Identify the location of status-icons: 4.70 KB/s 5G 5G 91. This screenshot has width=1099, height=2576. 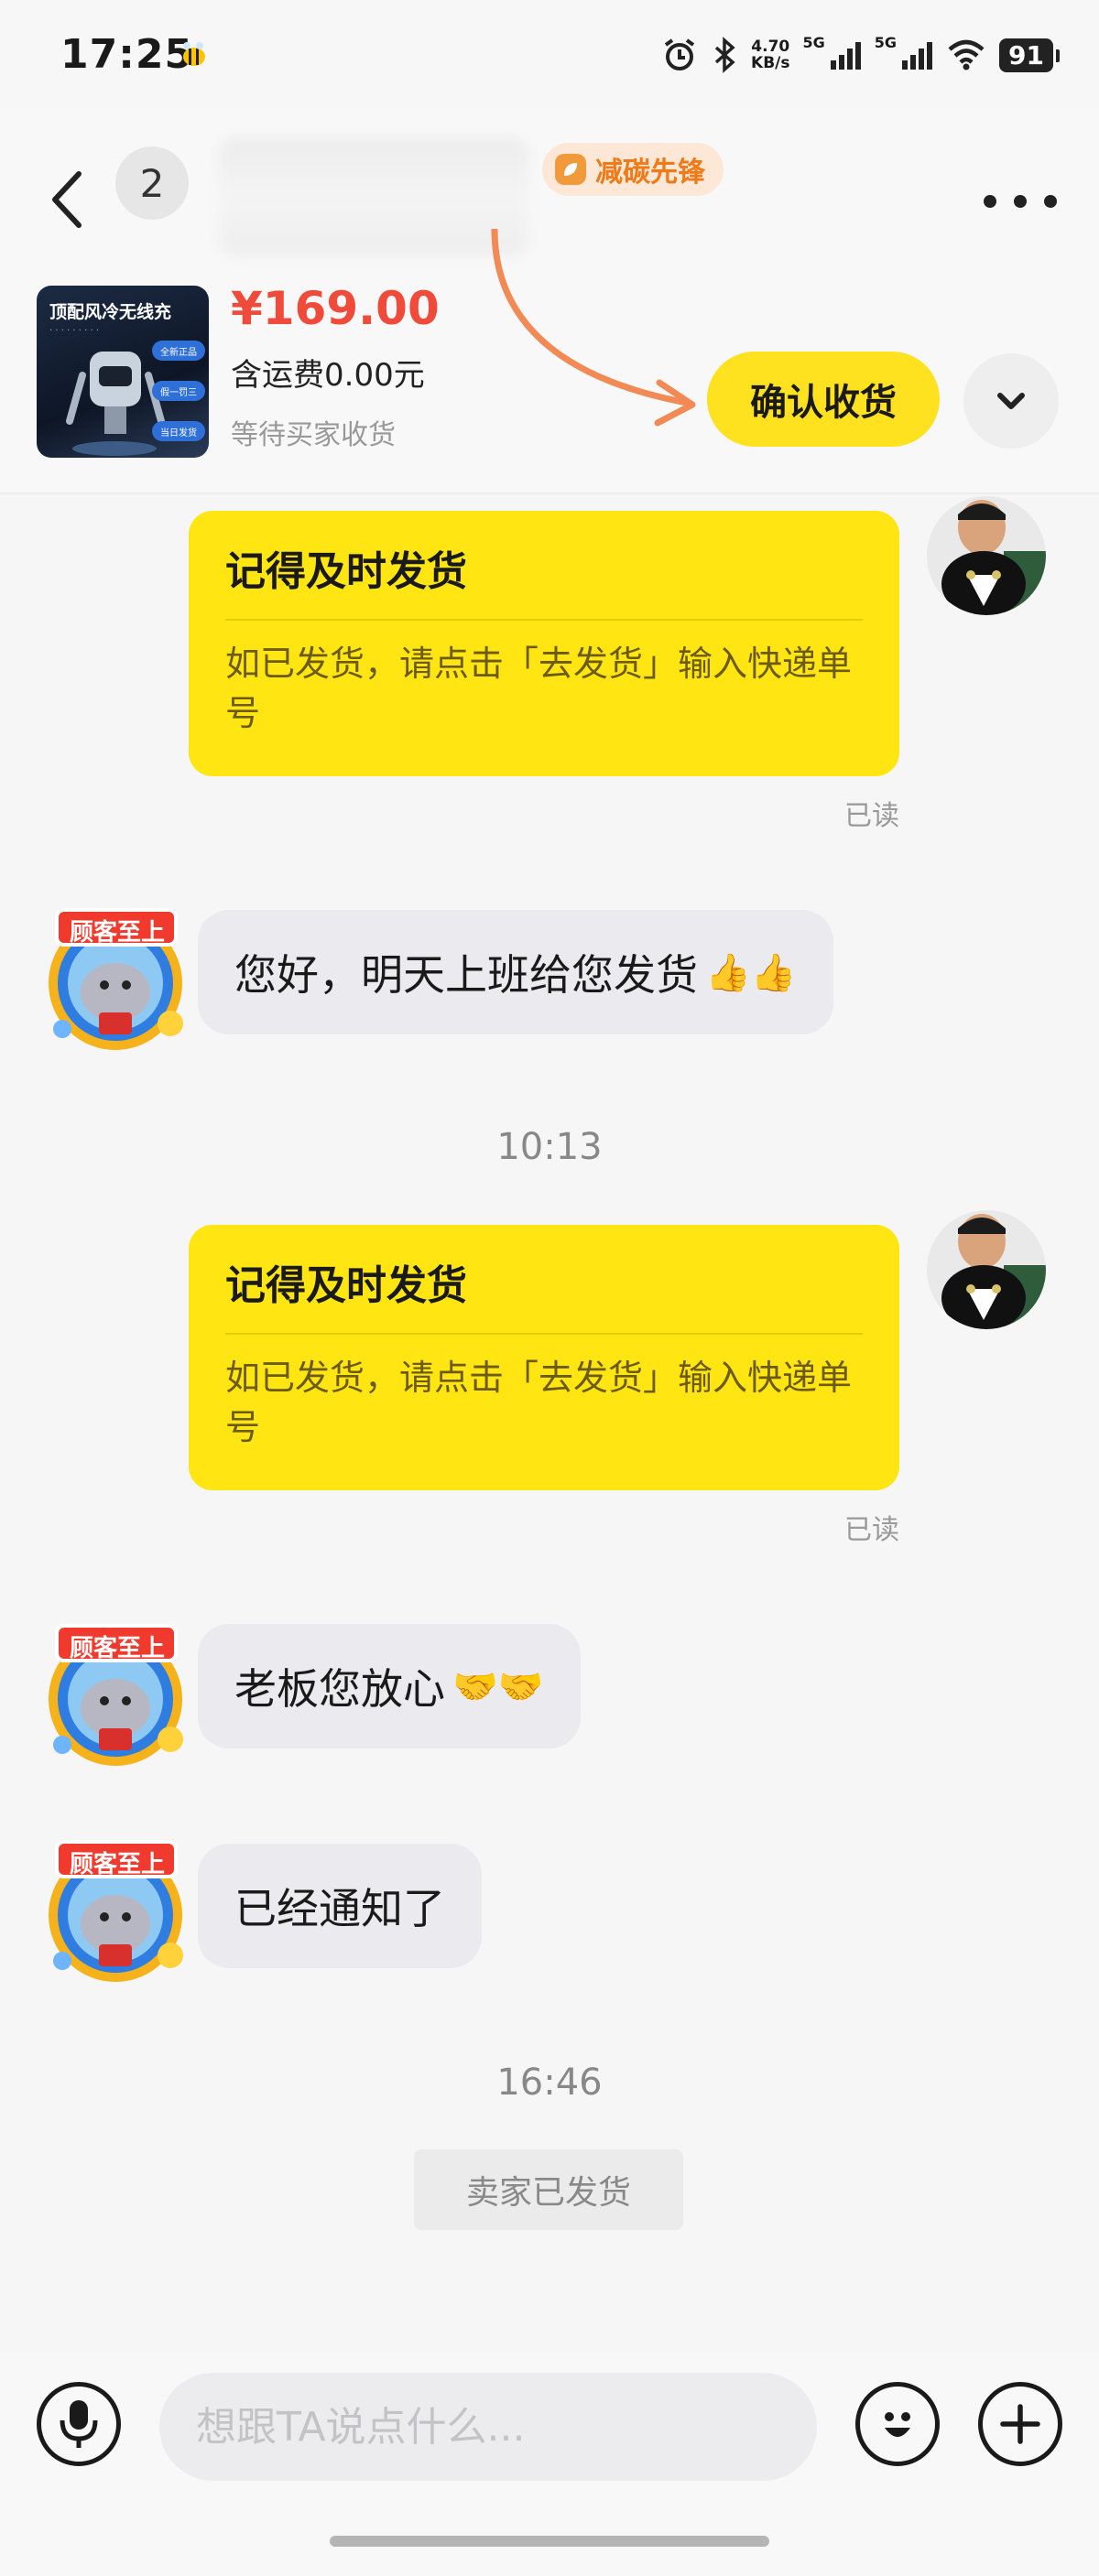
(860, 55).